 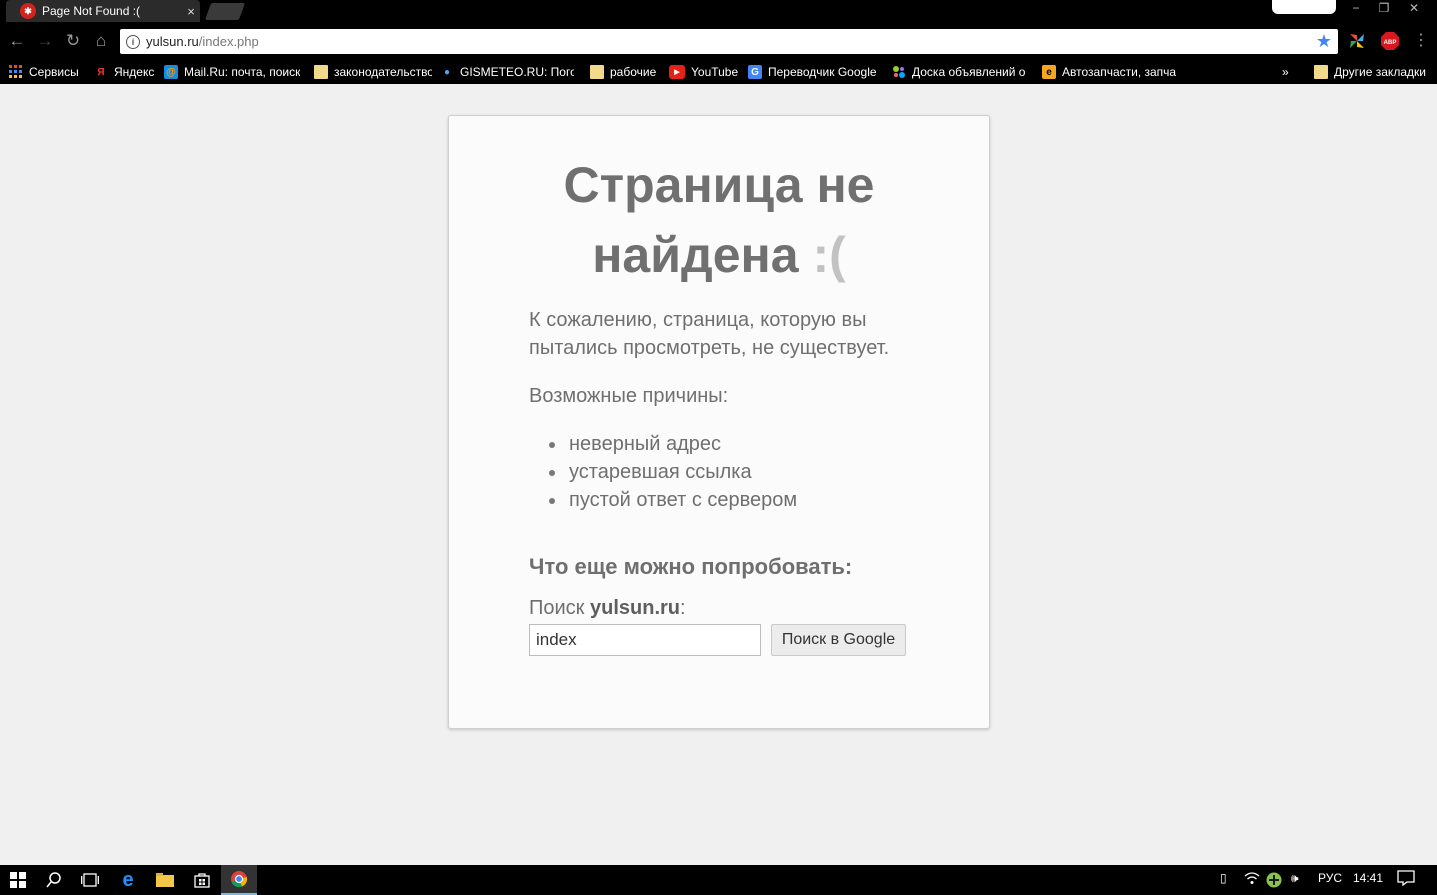 I want to click on page-title-line1: Страница не, so click(x=719, y=185).